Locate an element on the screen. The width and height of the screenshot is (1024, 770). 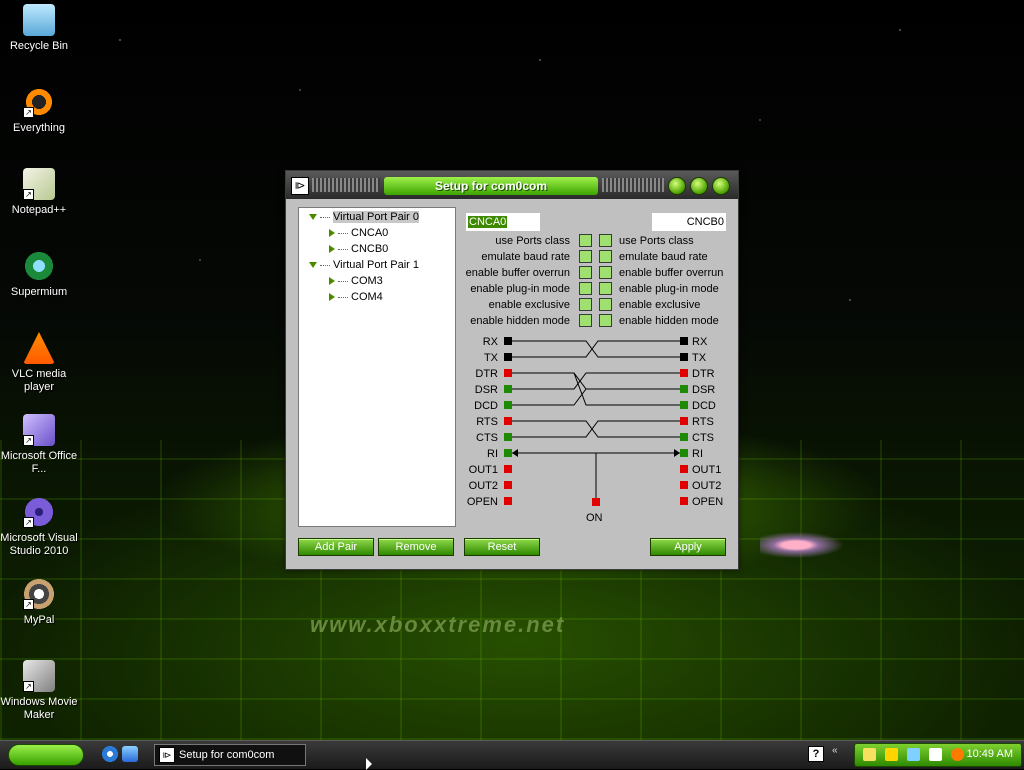
desktop-icon-movie-maker: ↗ Windows Movie Maker is located at coordinates (39, 691).